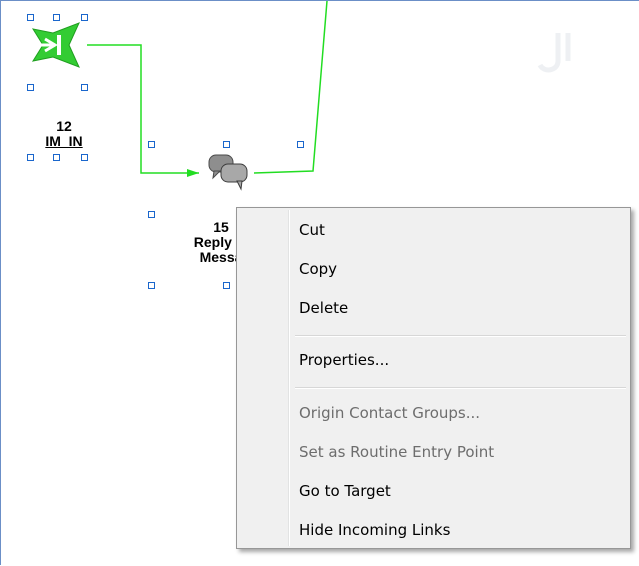  Describe the element at coordinates (55, 45) in the screenshot. I see `green-entry-arrow-icon` at that location.